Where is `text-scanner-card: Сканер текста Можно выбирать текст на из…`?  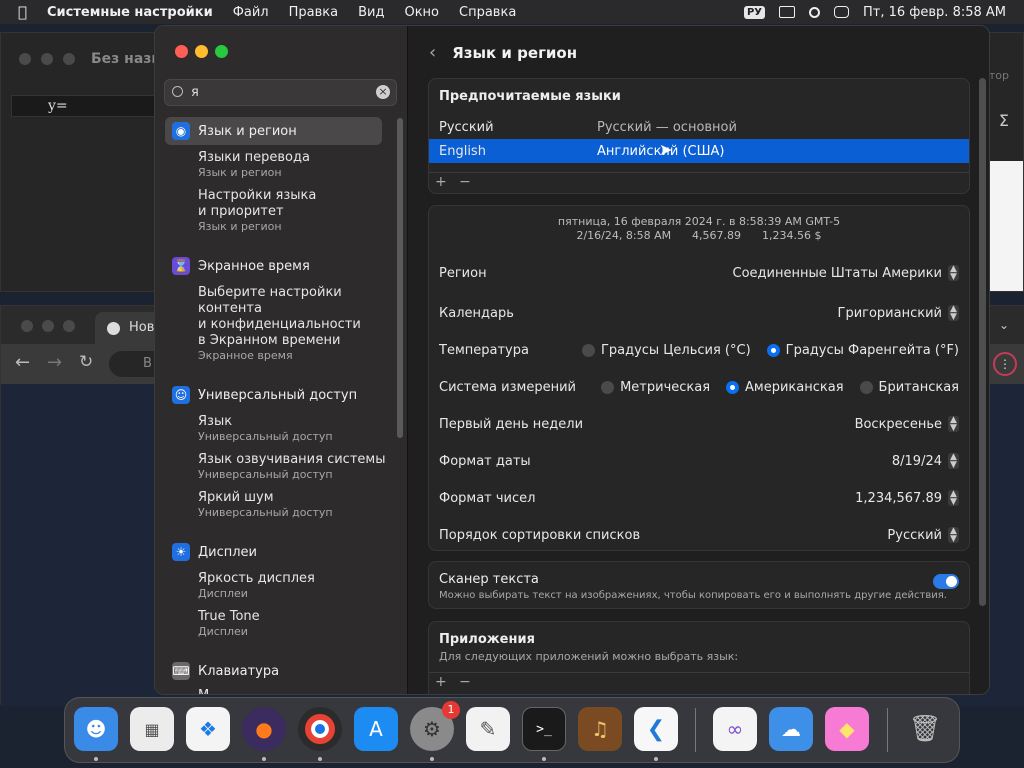 text-scanner-card: Сканер текста Можно выбирать текст на из… is located at coordinates (699, 585).